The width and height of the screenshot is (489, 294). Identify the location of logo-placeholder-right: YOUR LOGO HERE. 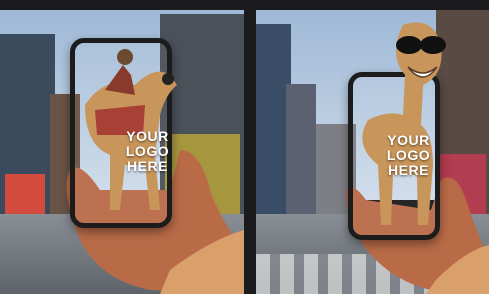
(408, 155).